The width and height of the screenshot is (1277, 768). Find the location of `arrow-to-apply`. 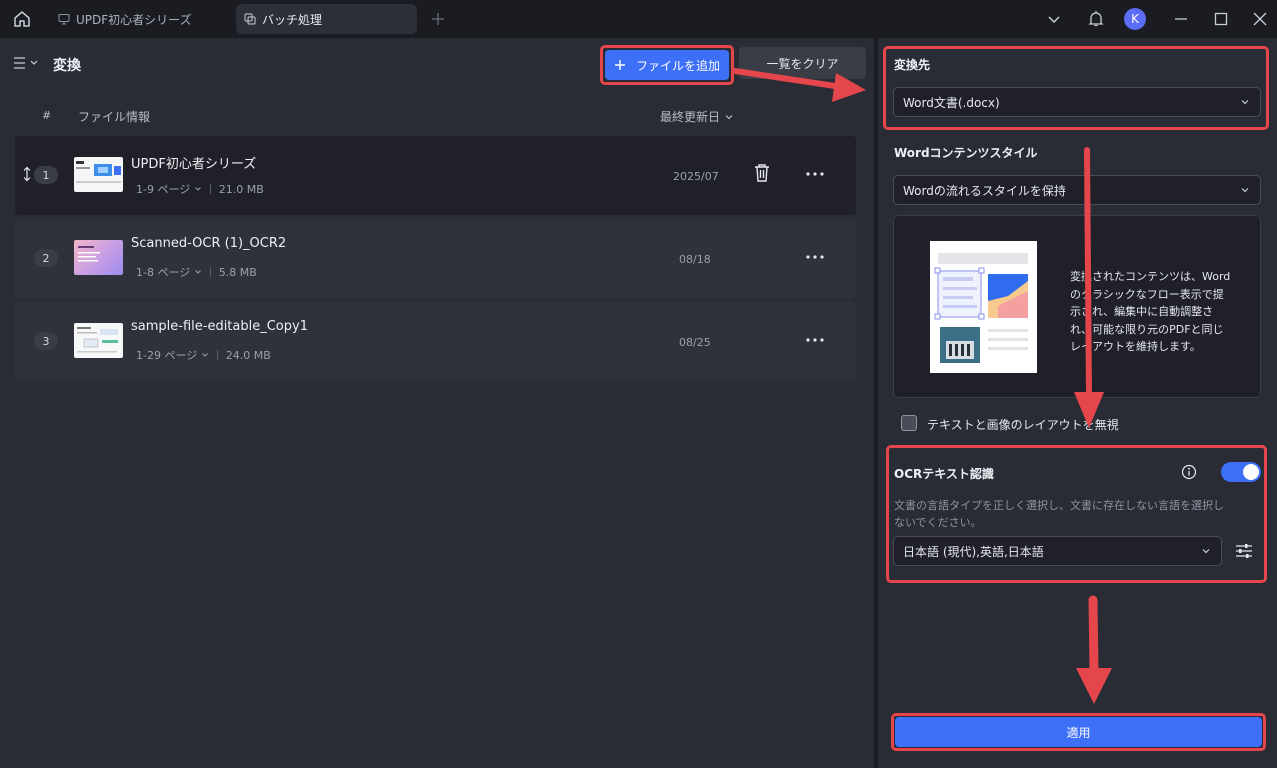

arrow-to-apply is located at coordinates (1094, 649).